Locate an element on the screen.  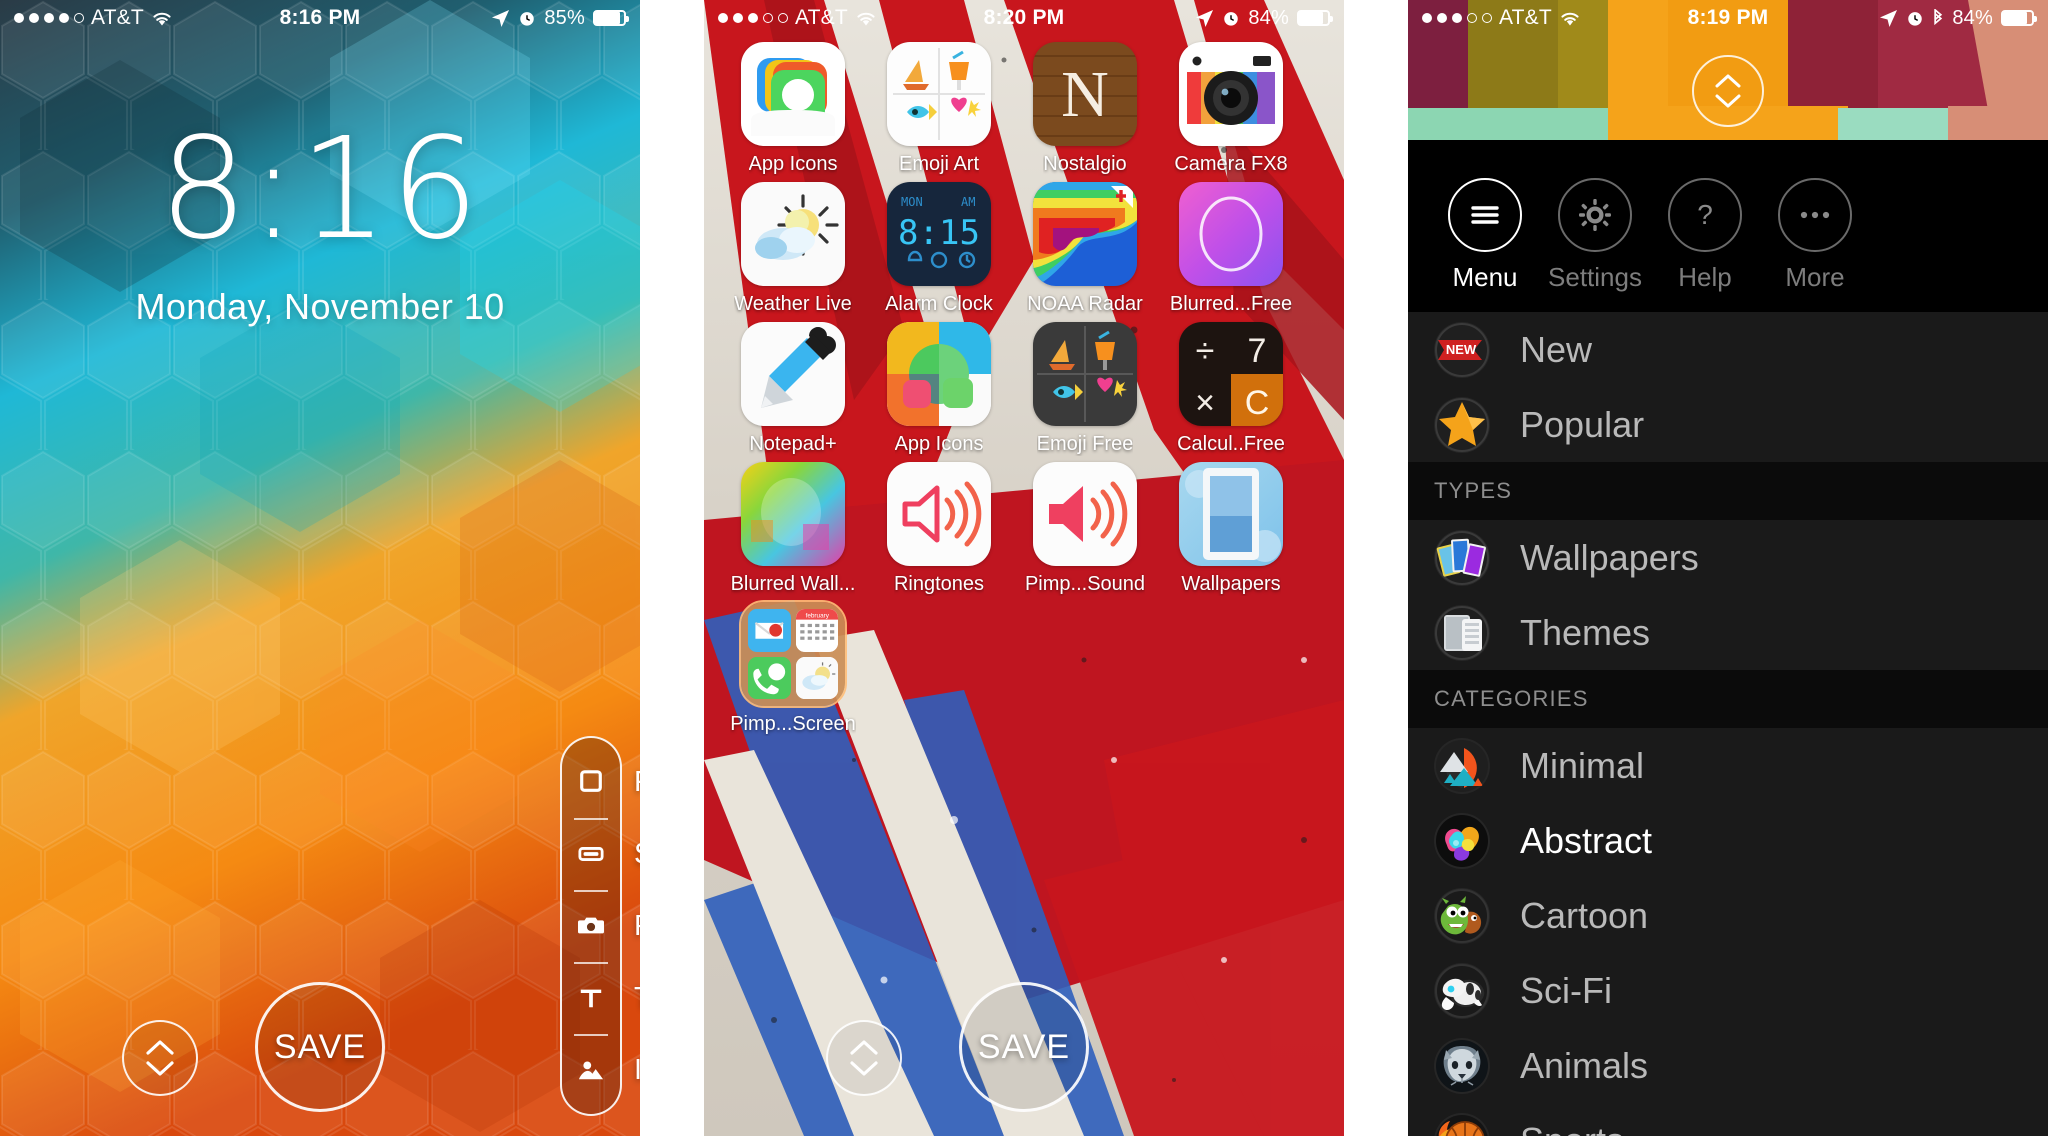
status-bar-panel1: AT&T 8:16 PM 85% is located at coordinates (320, 18).